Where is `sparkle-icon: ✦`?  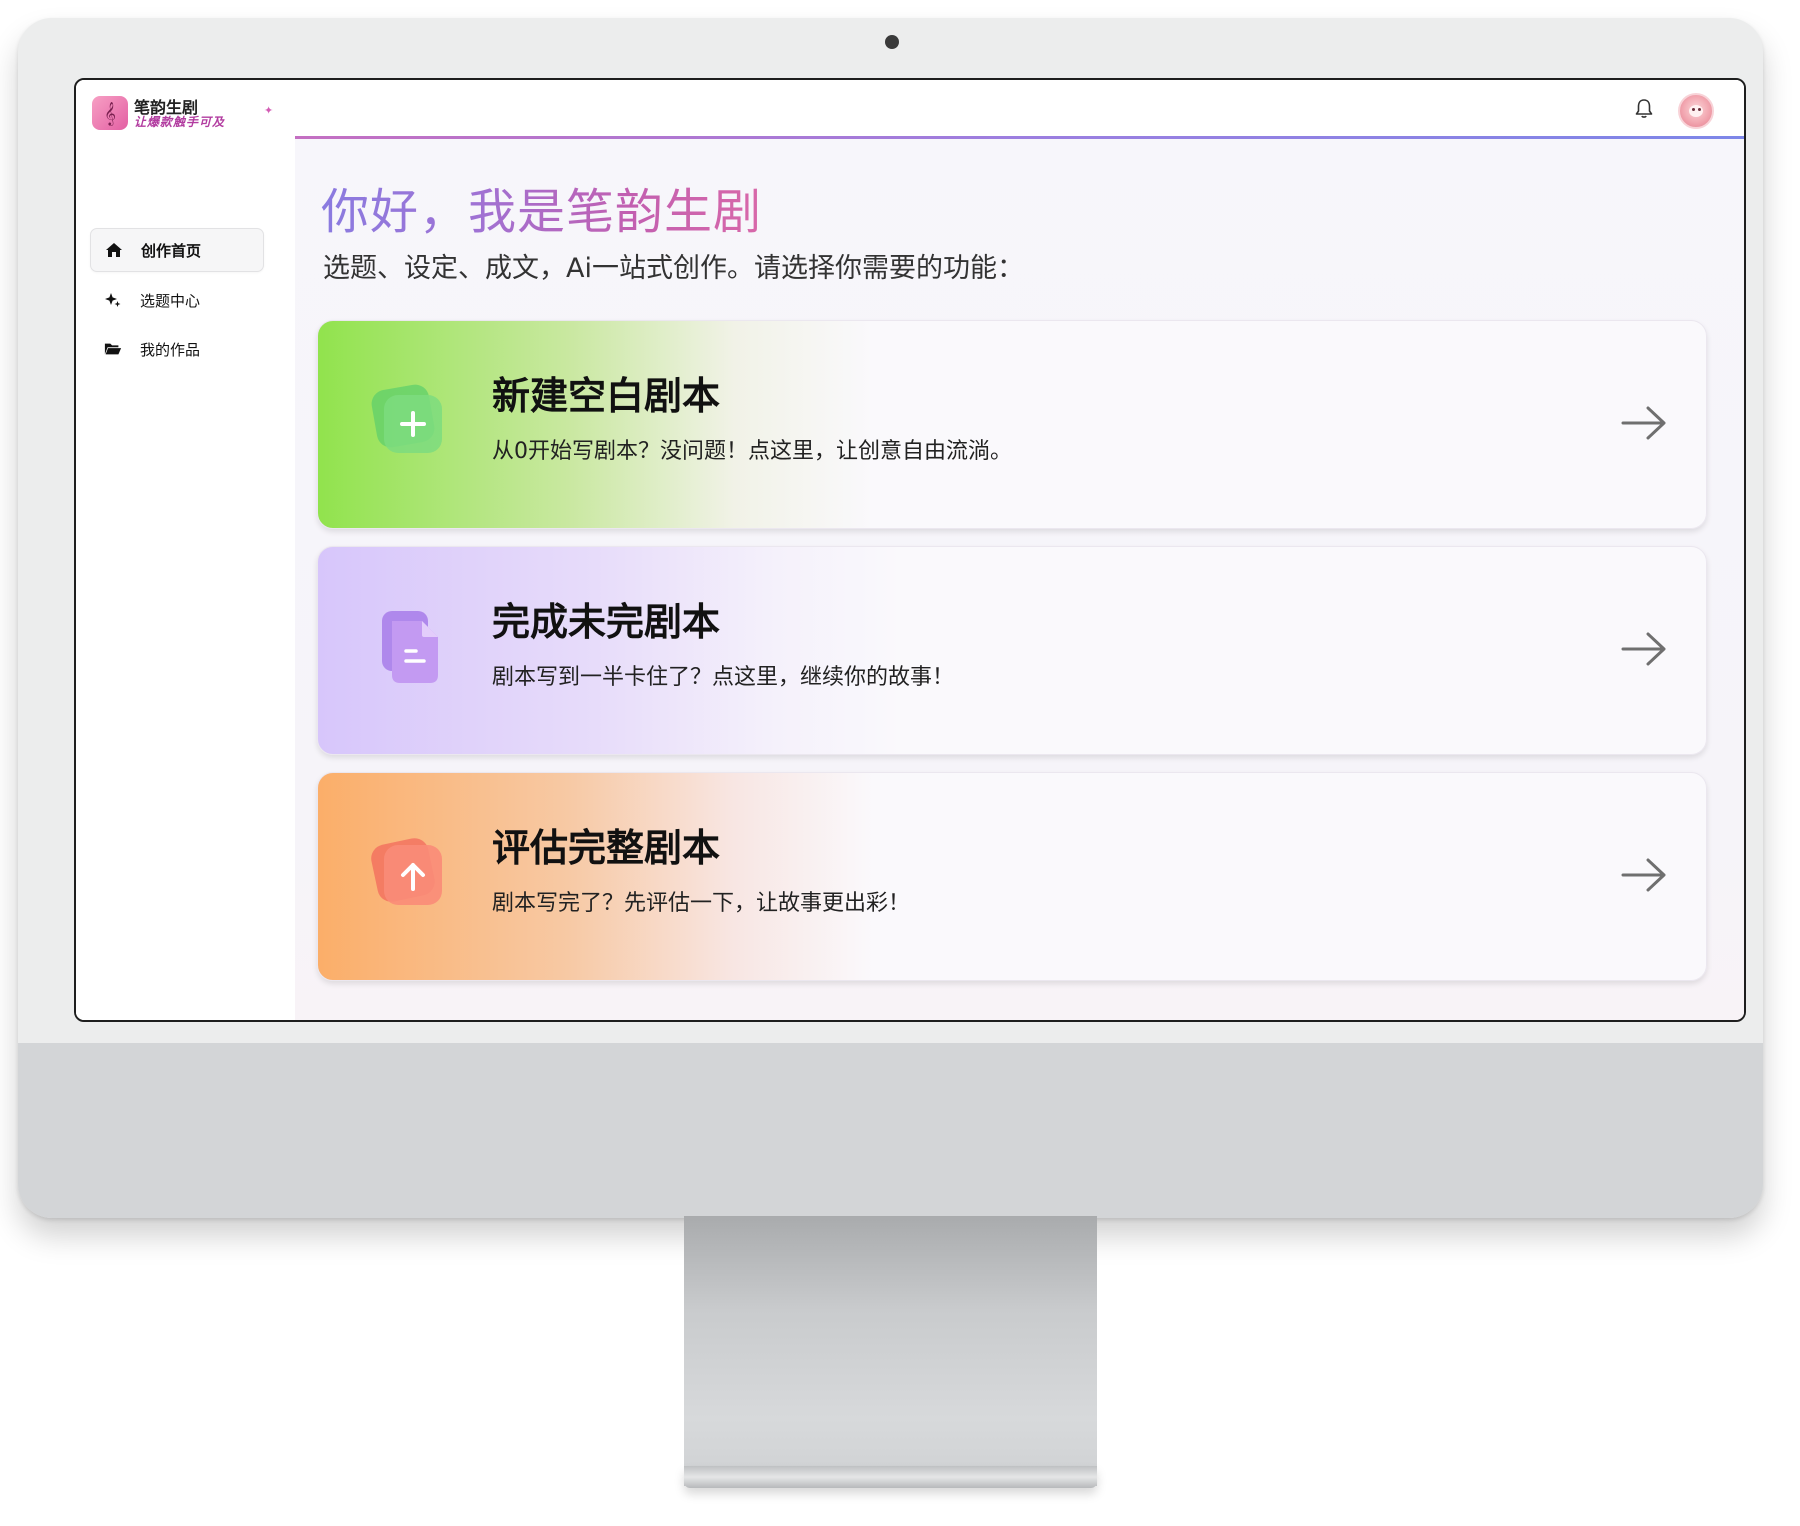
sparkle-icon: ✦ is located at coordinates (269, 110).